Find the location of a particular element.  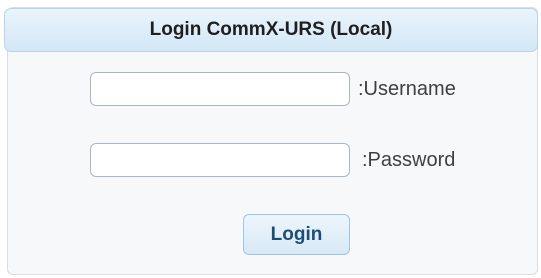

username-input is located at coordinates (220, 89).